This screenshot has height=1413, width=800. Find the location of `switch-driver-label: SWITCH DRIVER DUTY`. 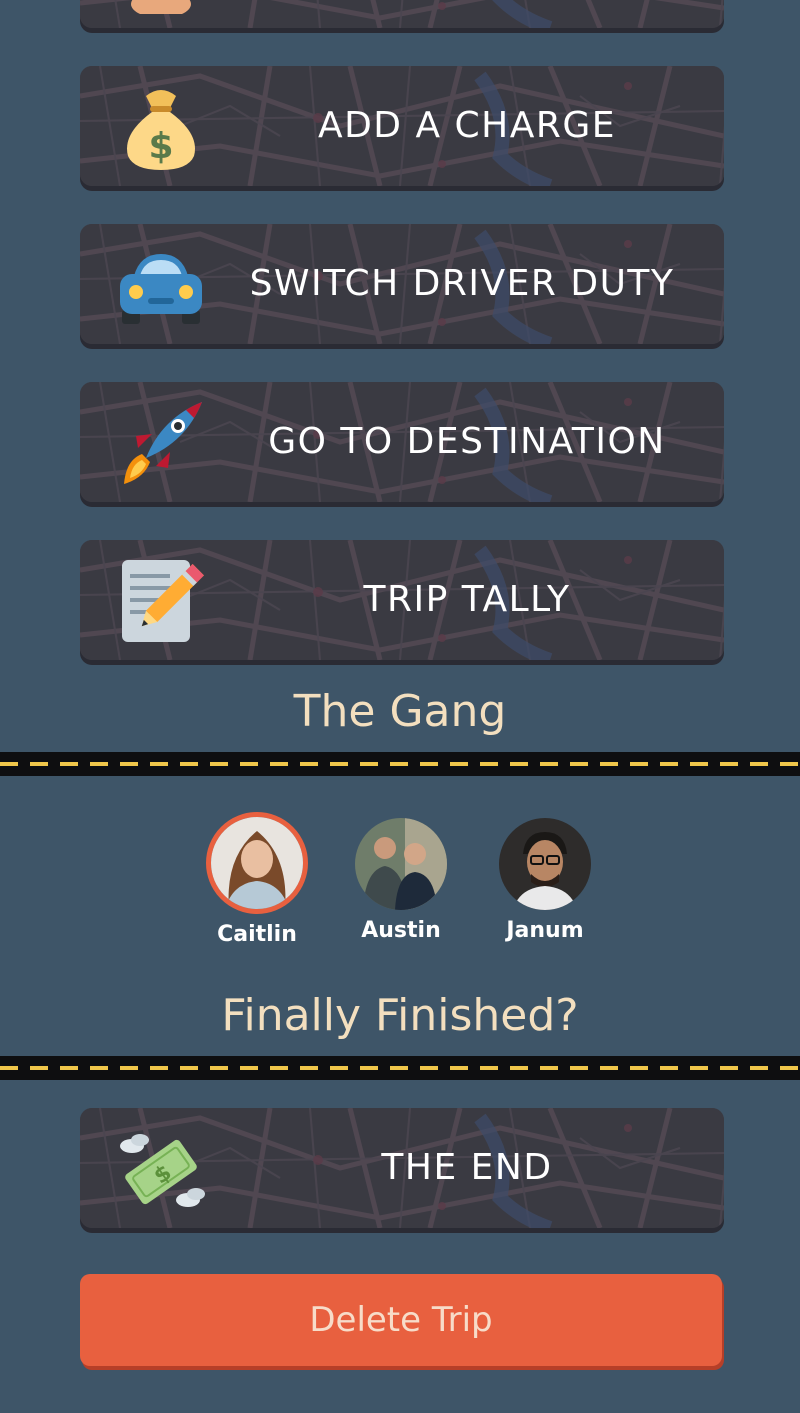

switch-driver-label: SWITCH DRIVER DUTY is located at coordinates (462, 283).